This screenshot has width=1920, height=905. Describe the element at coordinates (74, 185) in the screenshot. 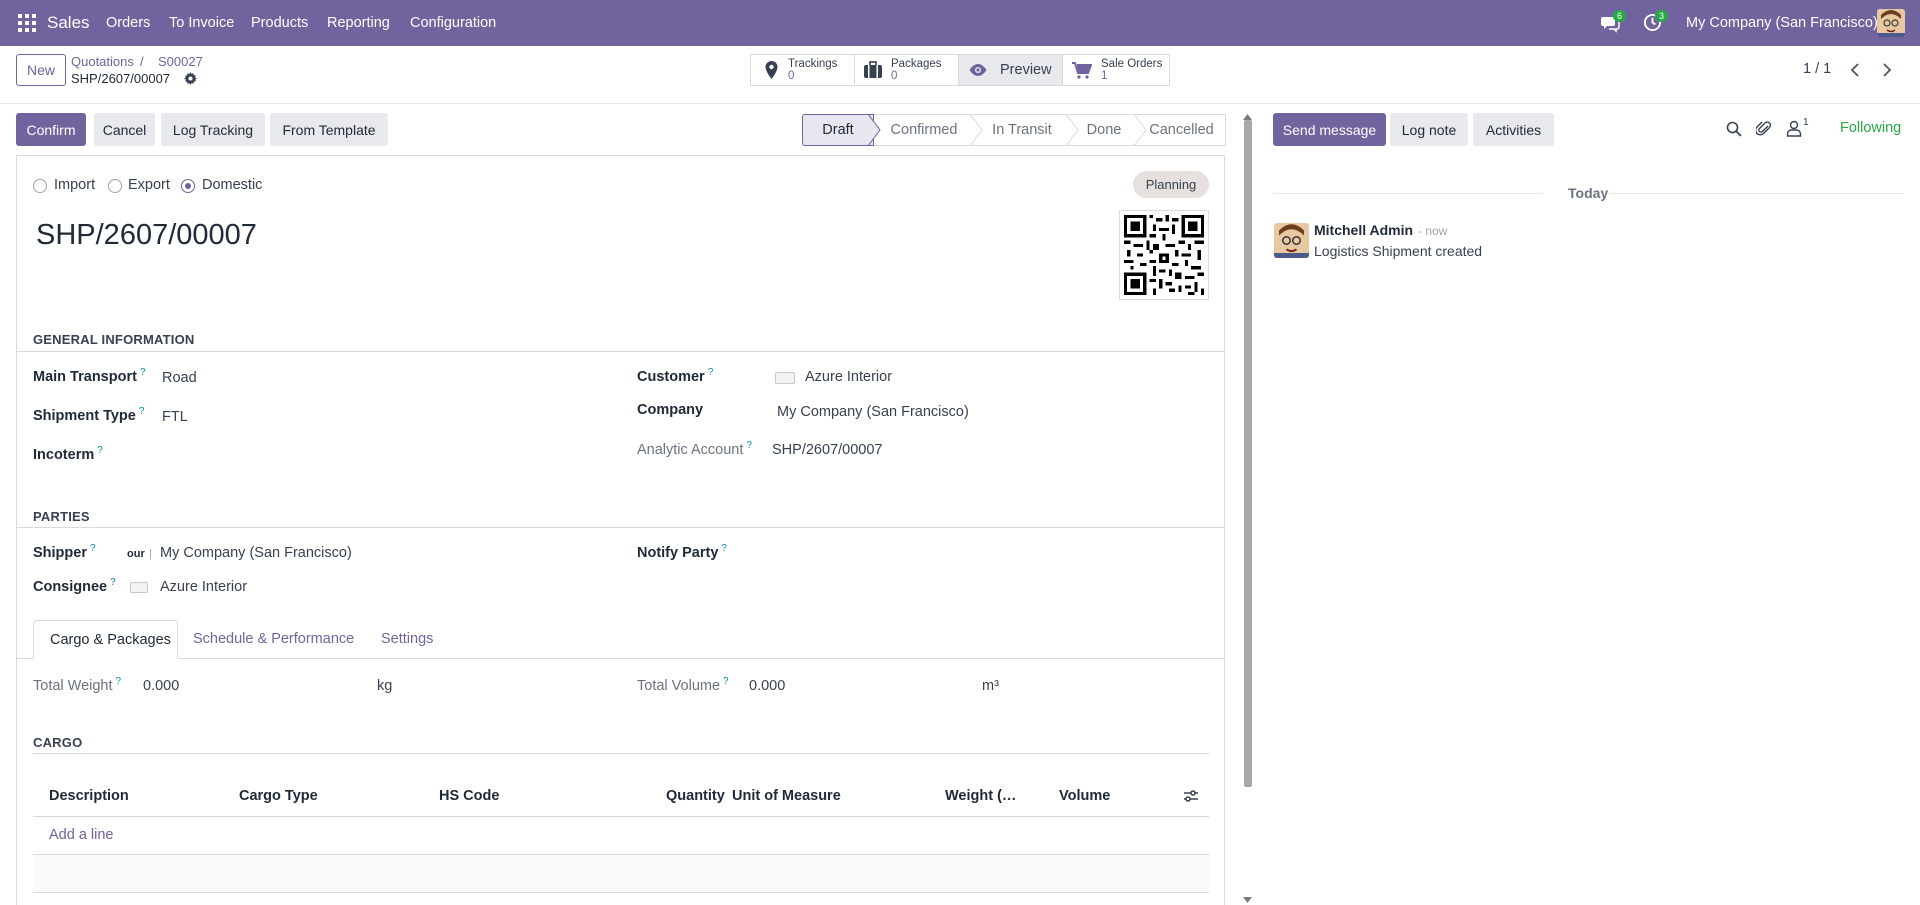

I see `radio-import-label: Import` at that location.